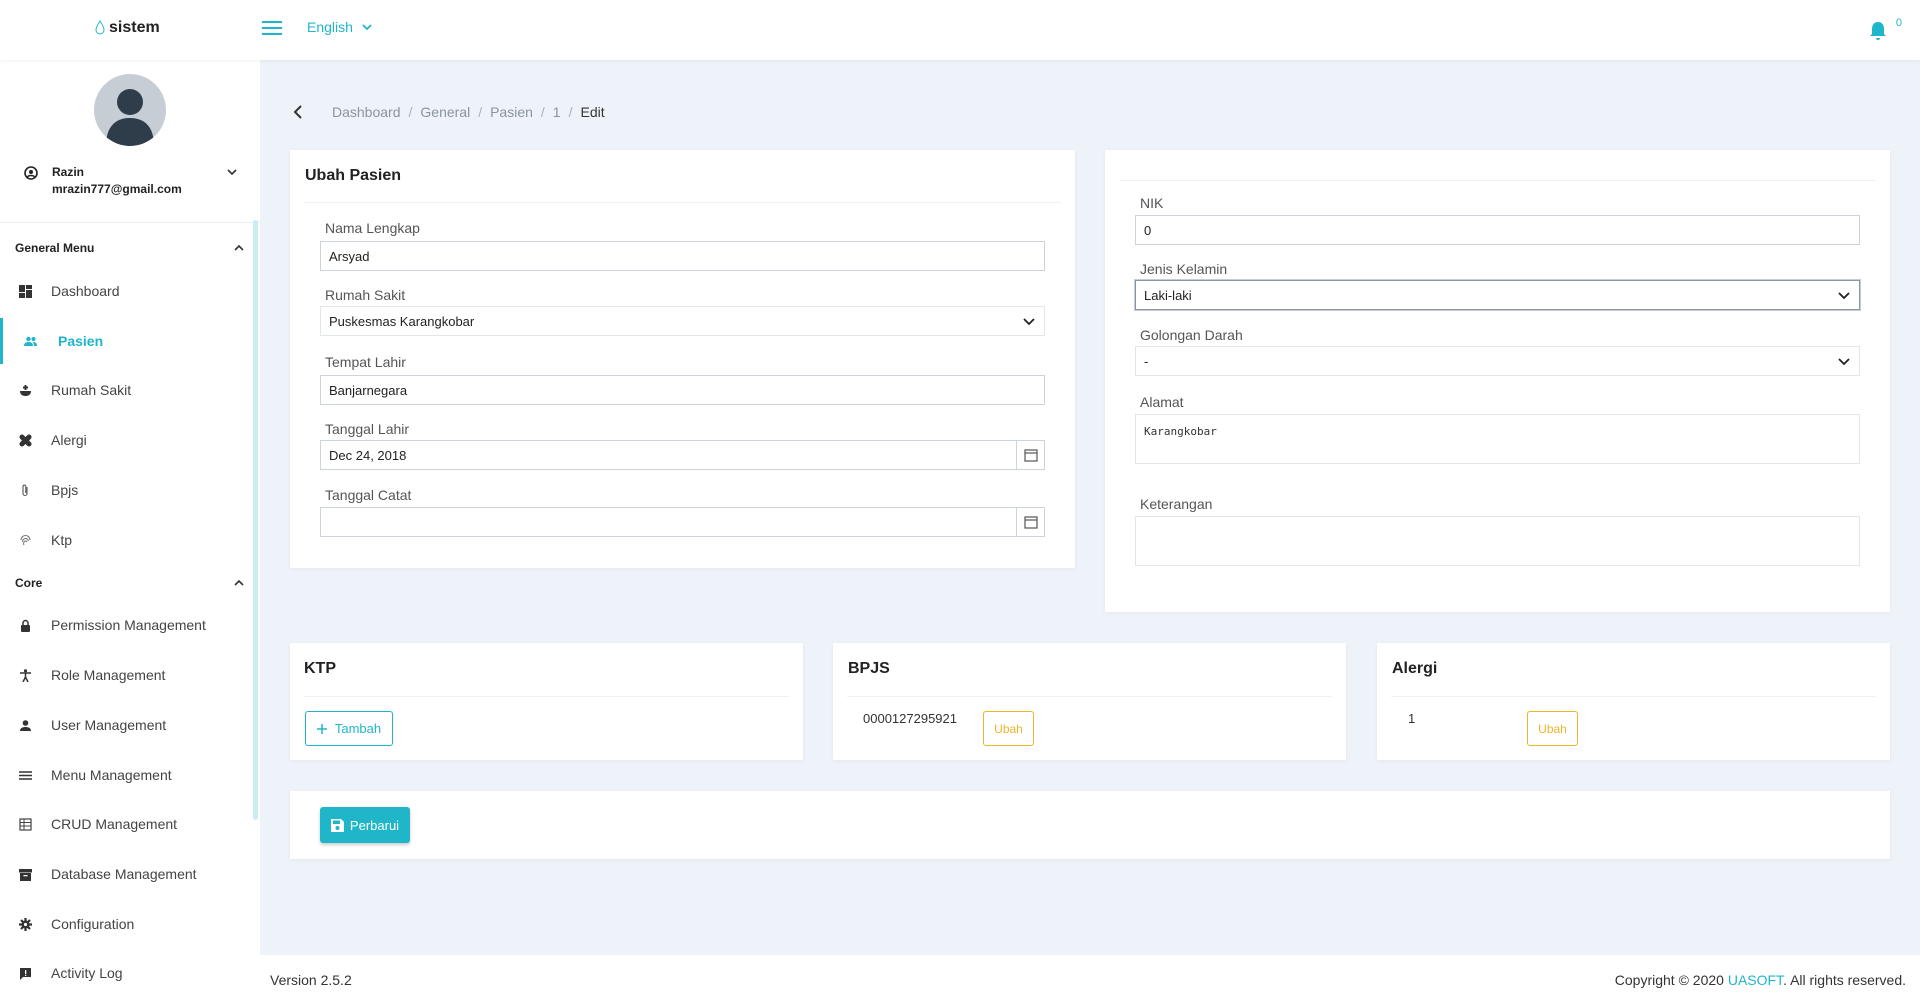 The image size is (1920, 1007). What do you see at coordinates (349, 728) in the screenshot?
I see `add-ktp-button: Tambah` at bounding box center [349, 728].